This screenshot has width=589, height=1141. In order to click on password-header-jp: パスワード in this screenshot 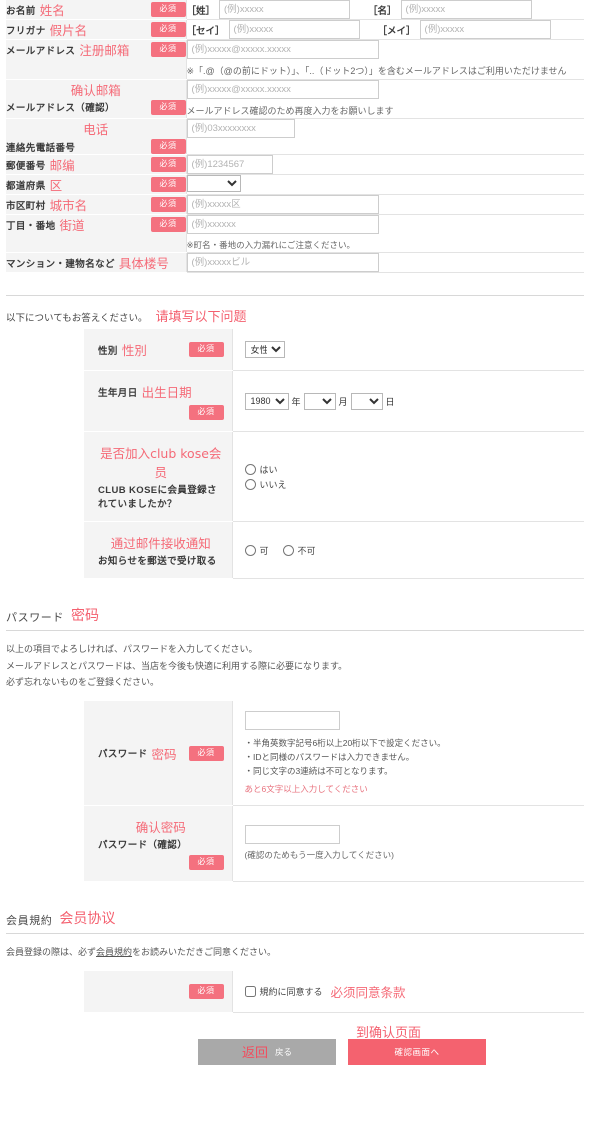, I will do `click(35, 618)`.